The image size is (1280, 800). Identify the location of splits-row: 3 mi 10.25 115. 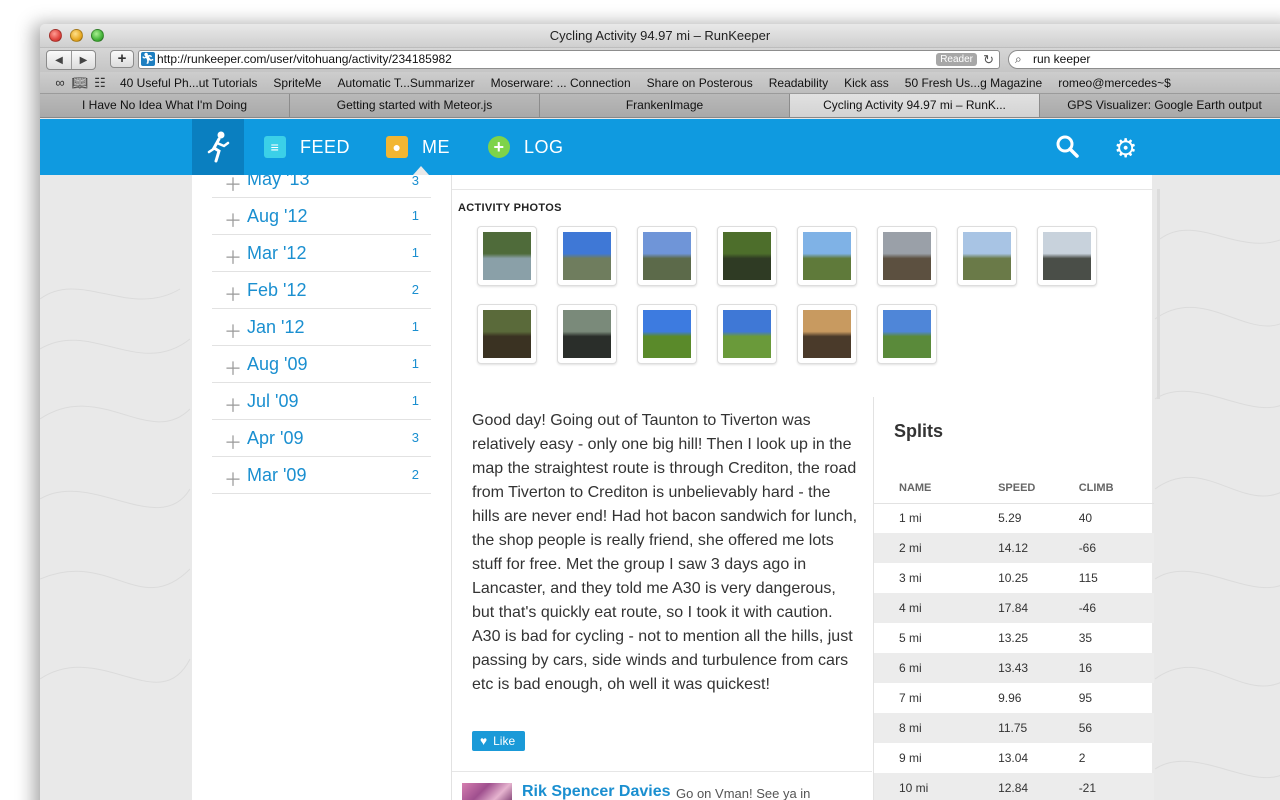
(1014, 578).